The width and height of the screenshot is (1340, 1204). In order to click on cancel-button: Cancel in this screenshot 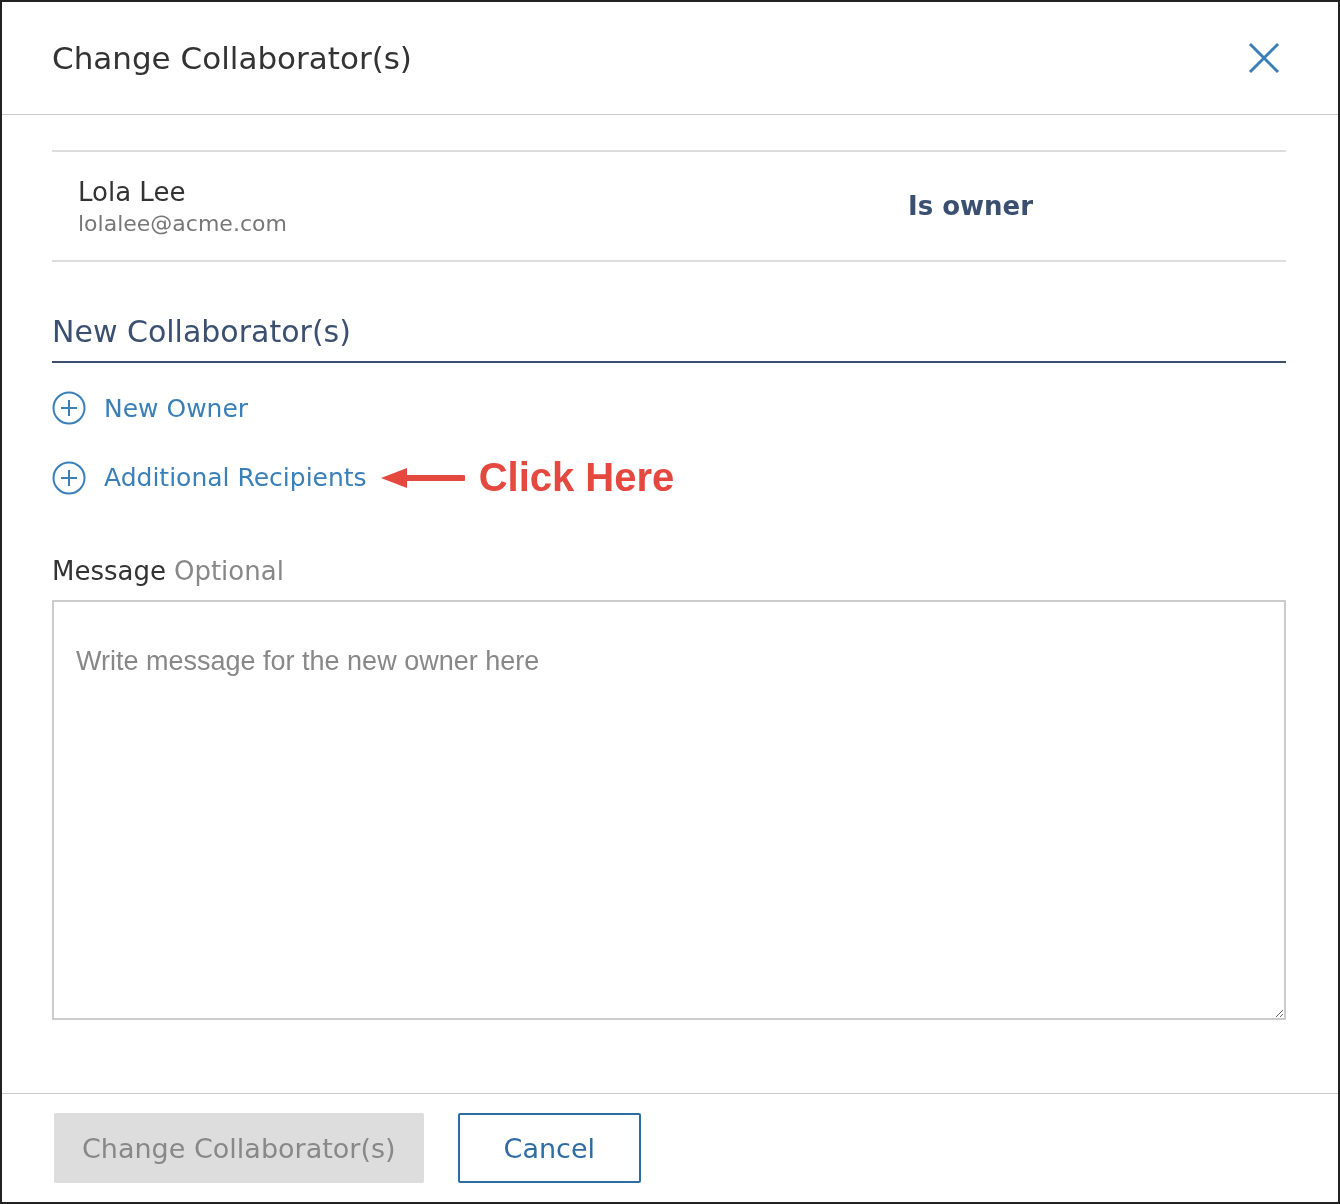, I will do `click(549, 1148)`.